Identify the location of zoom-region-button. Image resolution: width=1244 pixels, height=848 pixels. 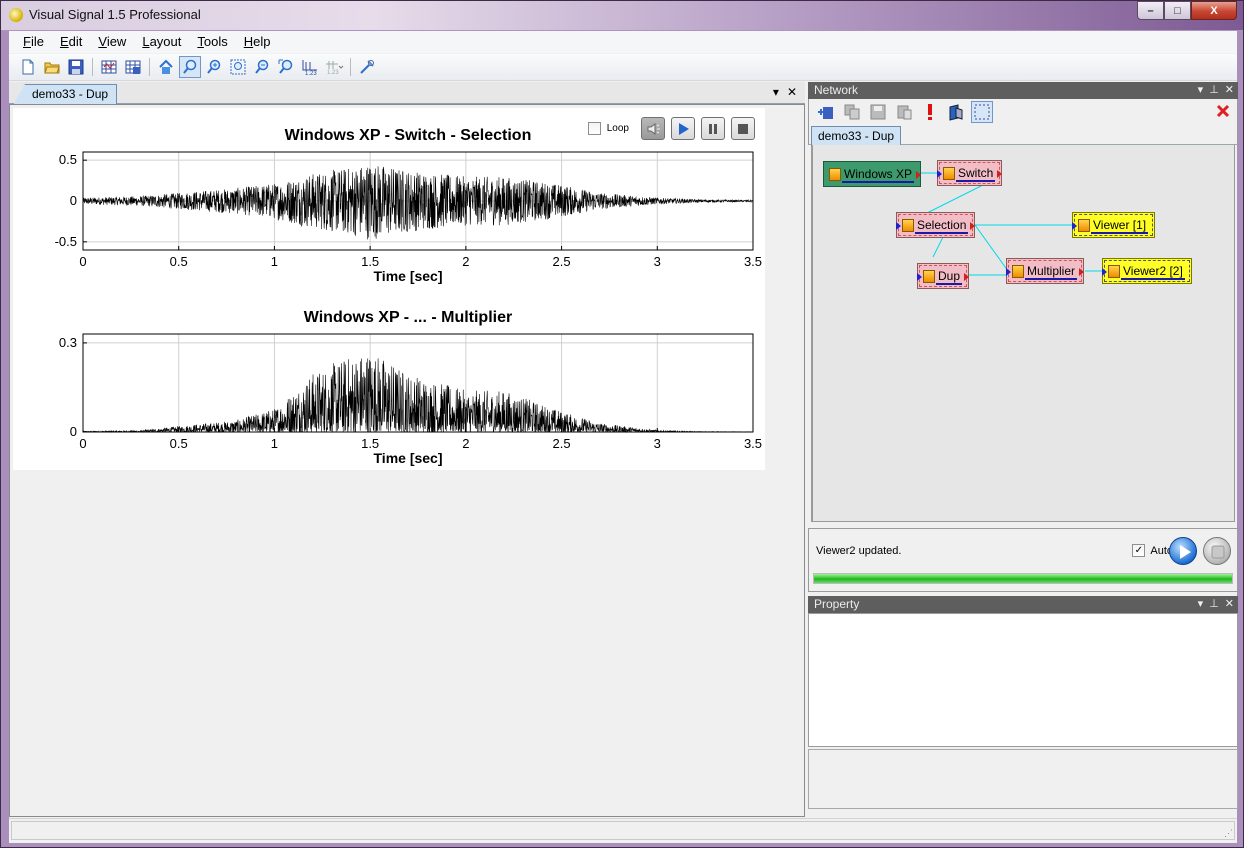
(286, 67).